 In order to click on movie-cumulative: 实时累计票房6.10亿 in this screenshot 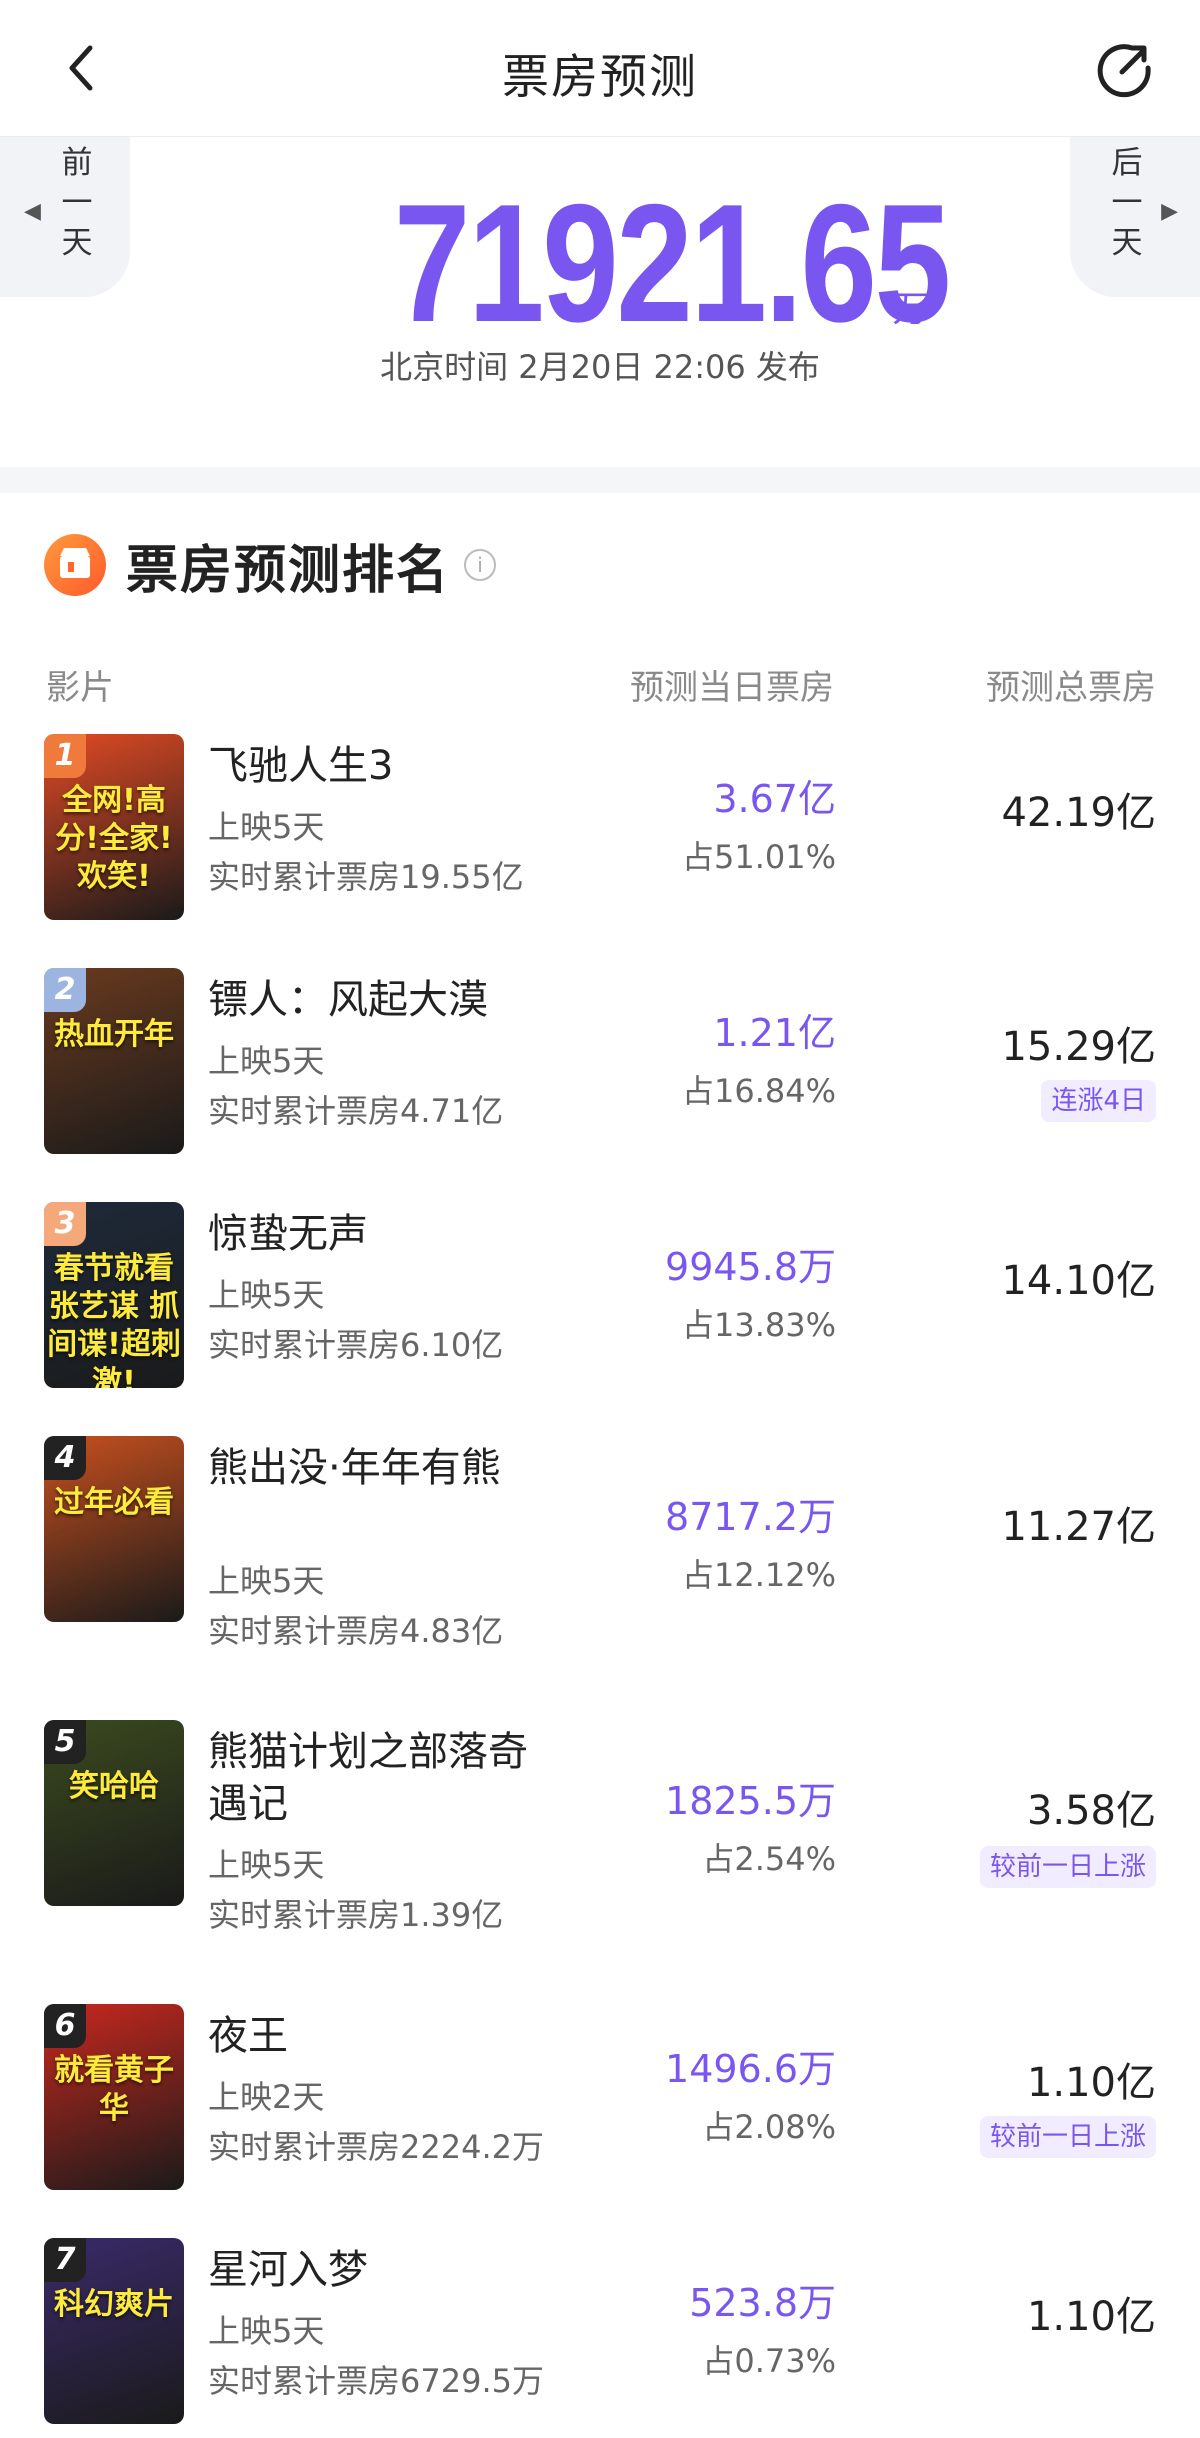, I will do `click(356, 1345)`.